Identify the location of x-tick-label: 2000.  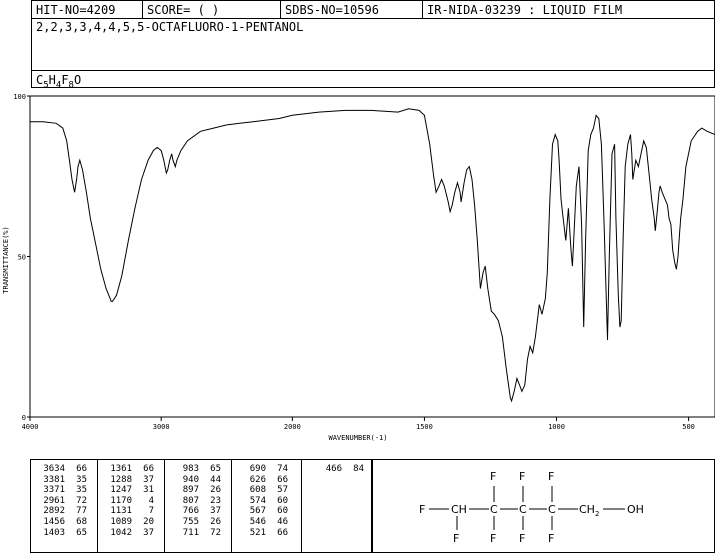
(292, 427).